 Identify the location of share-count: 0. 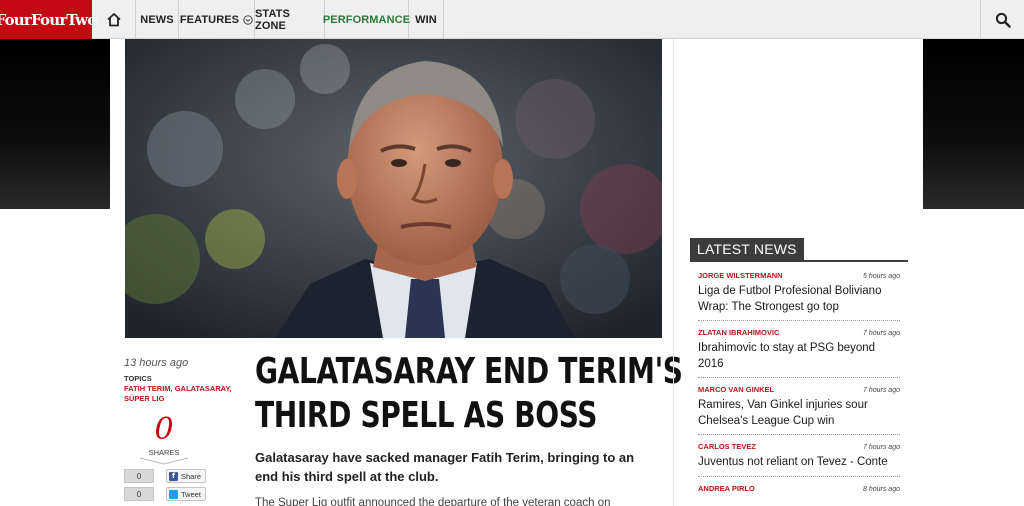
(164, 429).